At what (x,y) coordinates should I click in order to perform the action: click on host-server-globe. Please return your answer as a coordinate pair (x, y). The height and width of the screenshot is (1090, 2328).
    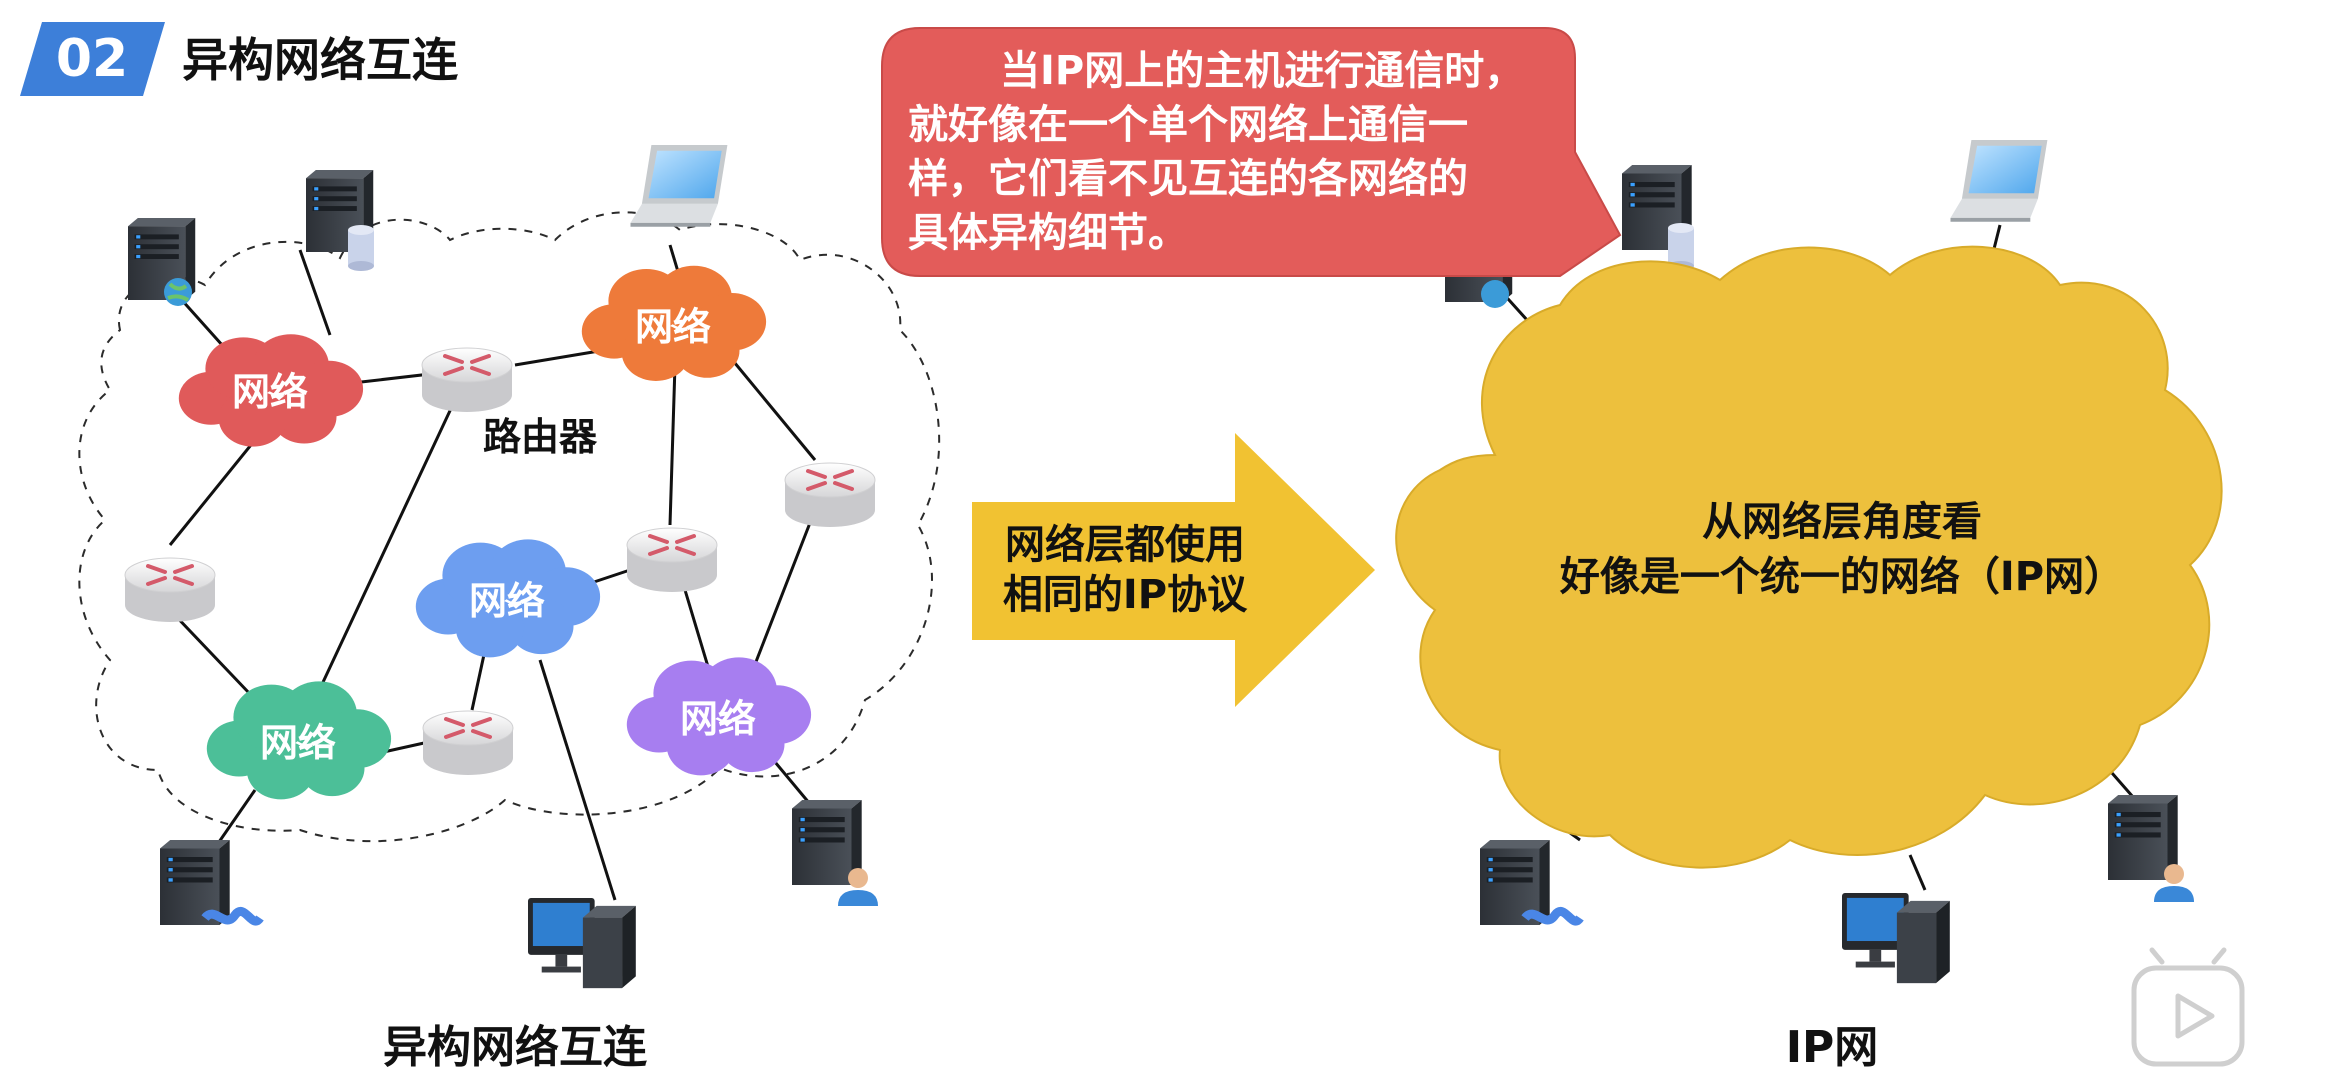
    Looking at the image, I should click on (162, 262).